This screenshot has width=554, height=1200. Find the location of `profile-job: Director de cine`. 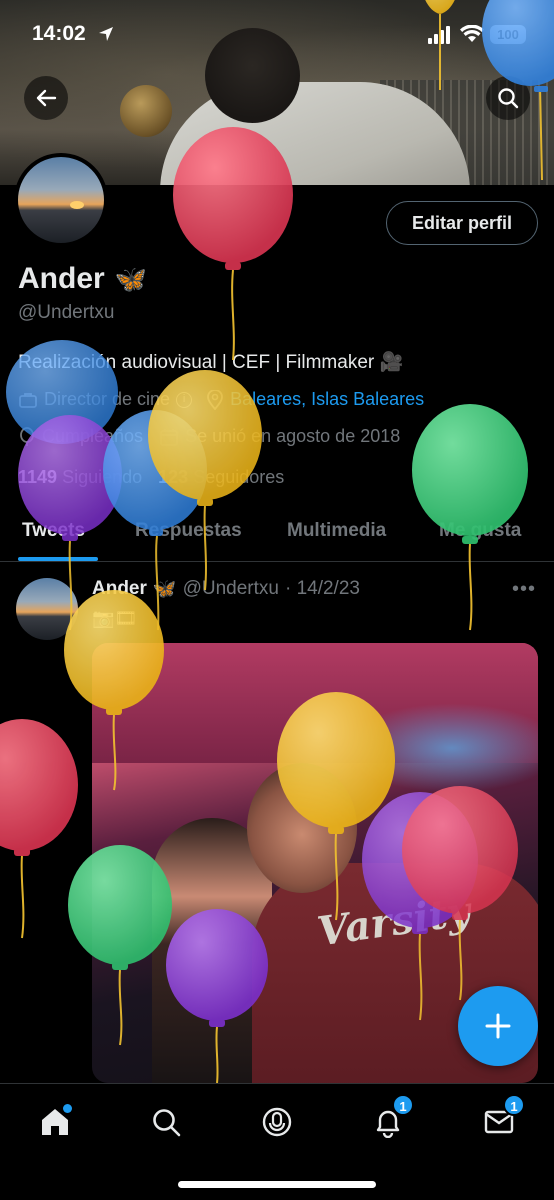

profile-job: Director de cine is located at coordinates (107, 399).